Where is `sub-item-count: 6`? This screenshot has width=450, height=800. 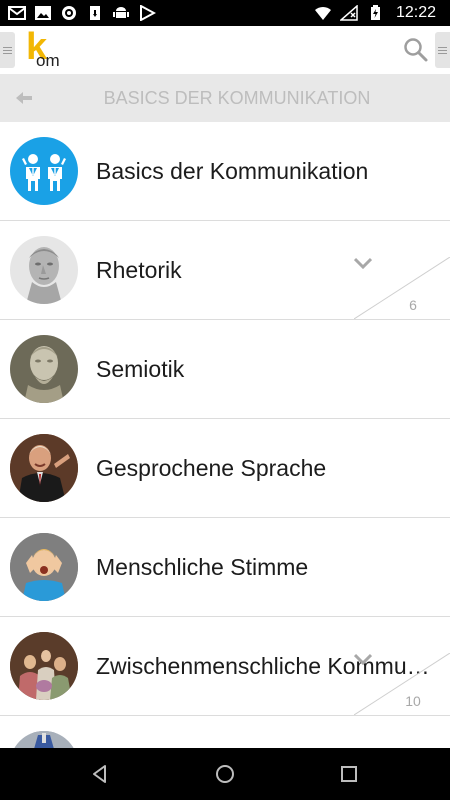 sub-item-count: 6 is located at coordinates (413, 305).